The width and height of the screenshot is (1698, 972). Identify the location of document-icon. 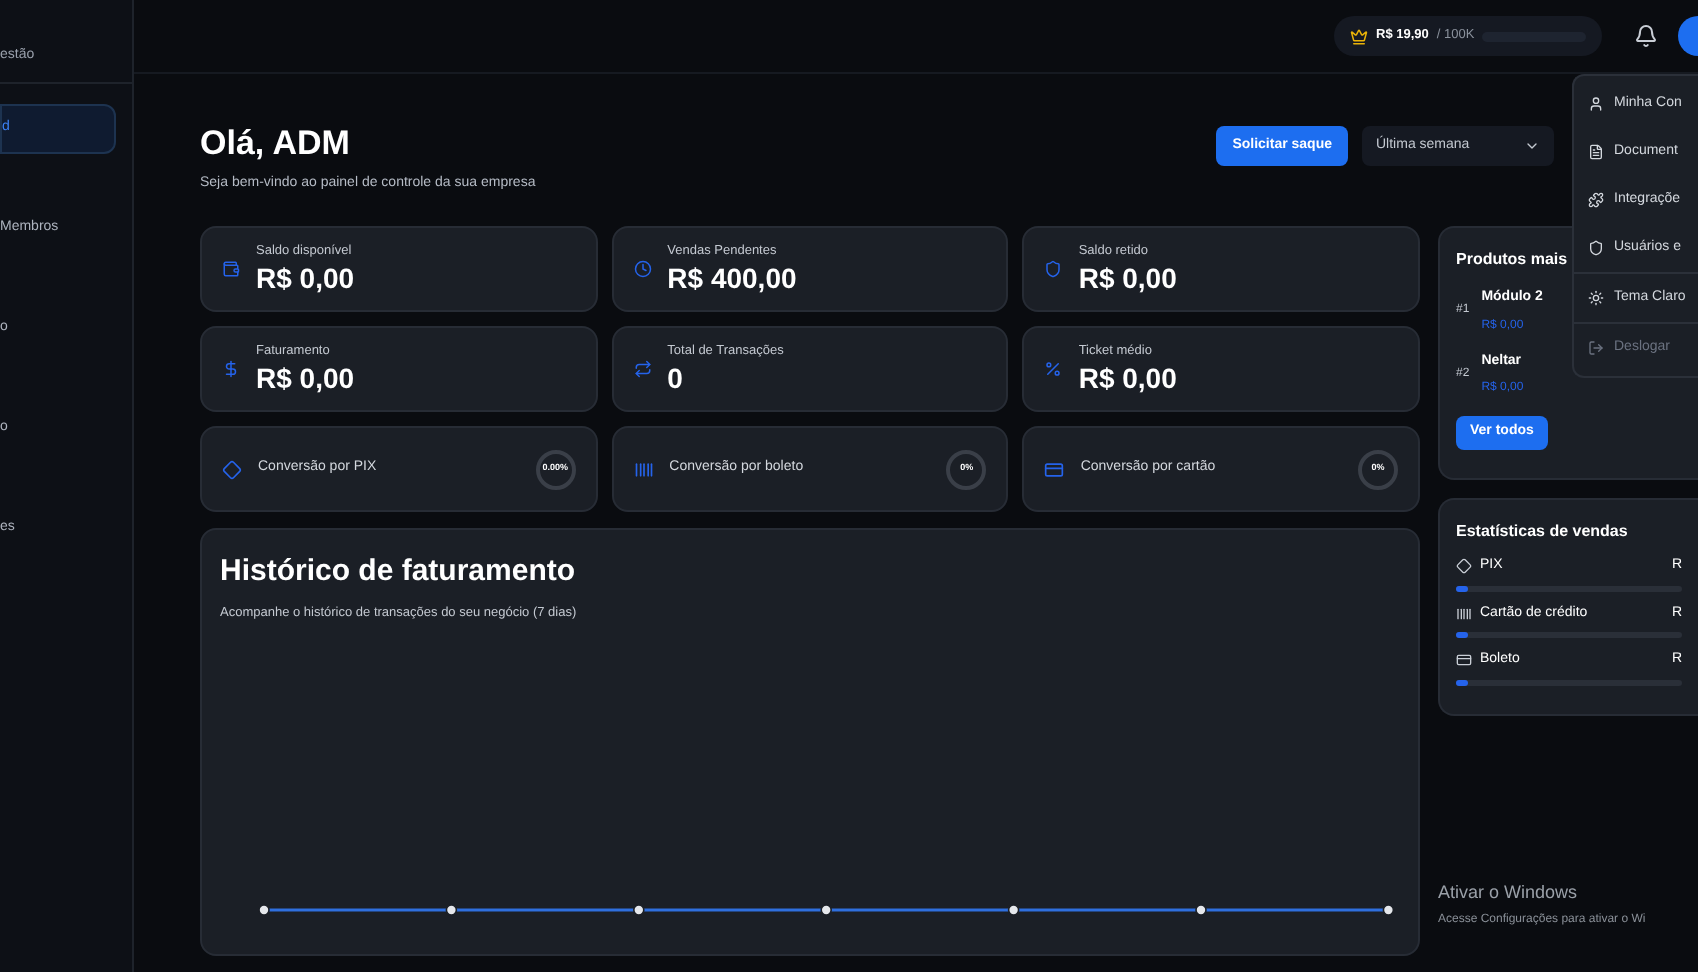
(1596, 152).